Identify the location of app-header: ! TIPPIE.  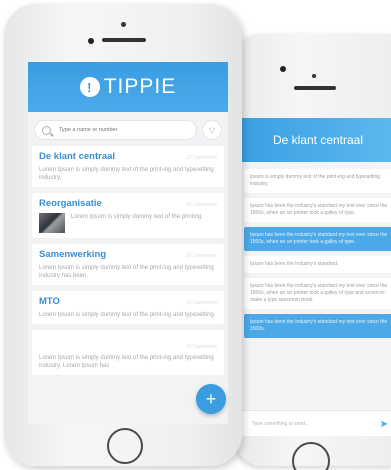
(128, 87).